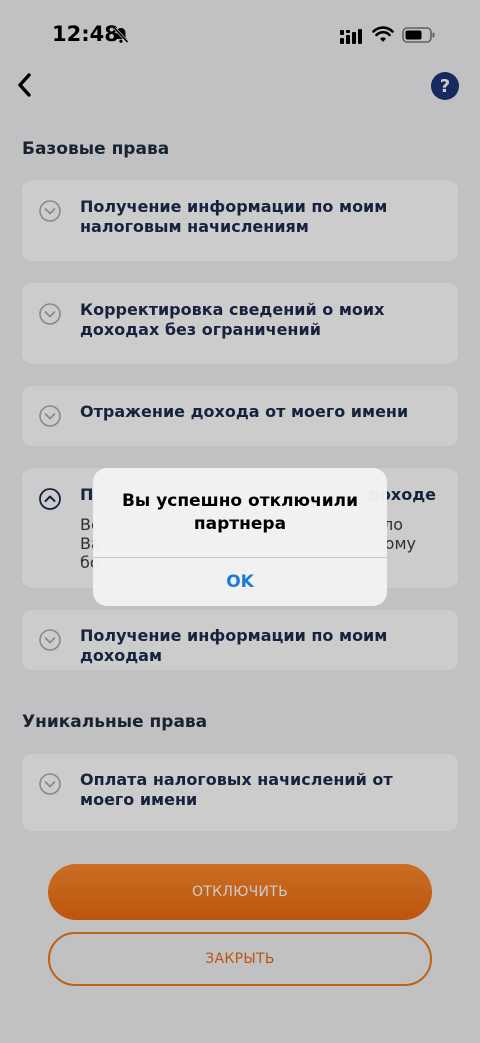 The width and height of the screenshot is (480, 1043). Describe the element at coordinates (240, 582) in the screenshot. I see `alert-ok-button: OK` at that location.